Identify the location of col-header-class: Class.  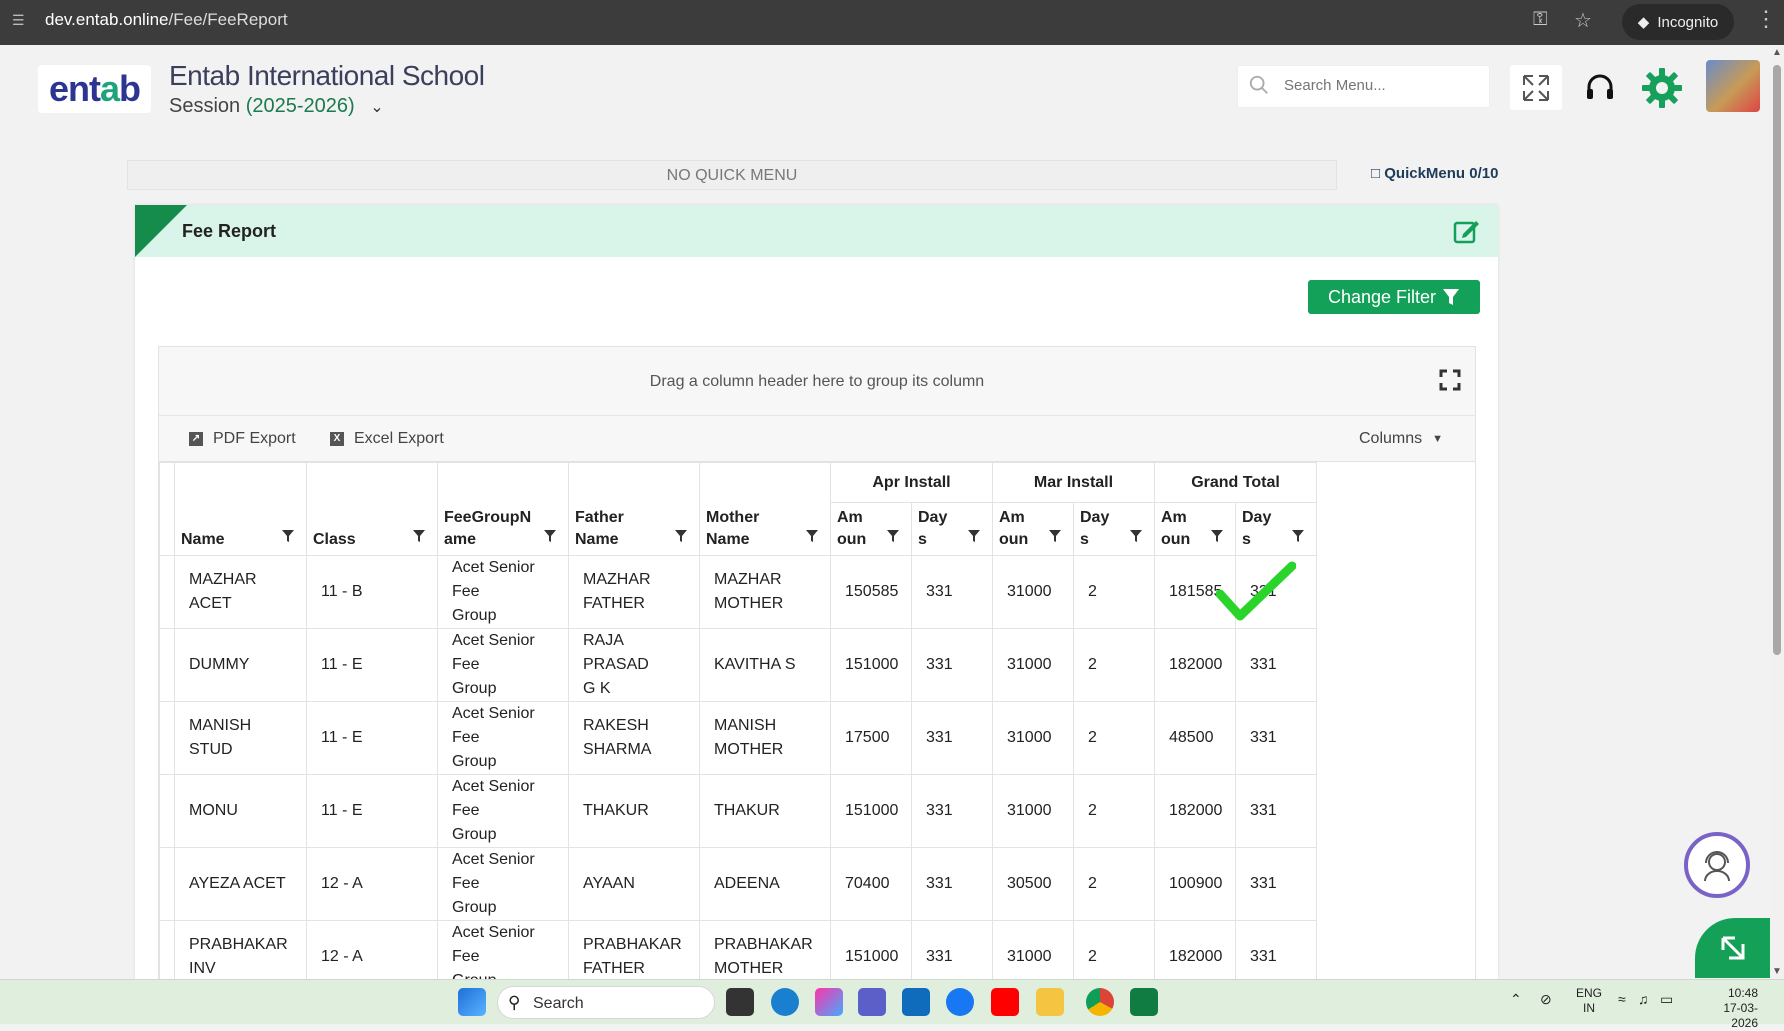
(372, 509).